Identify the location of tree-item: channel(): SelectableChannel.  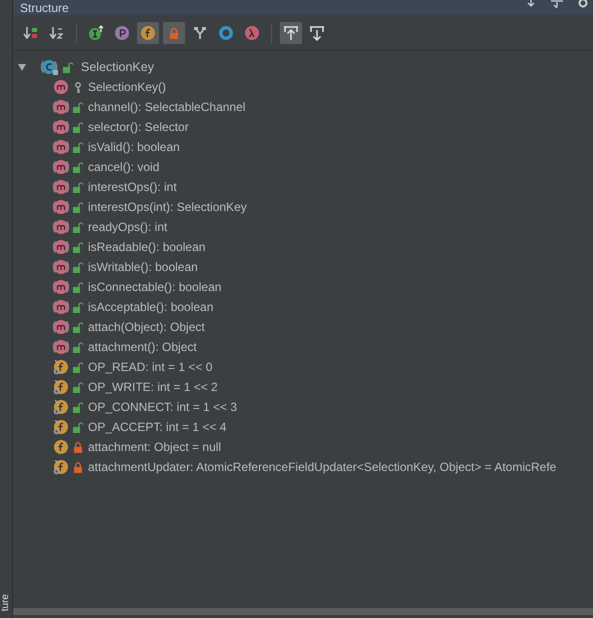
(167, 107).